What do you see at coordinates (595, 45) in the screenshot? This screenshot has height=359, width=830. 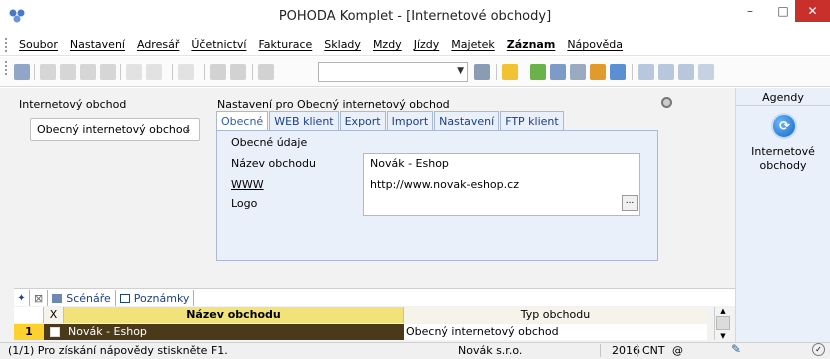 I see `menu-item-10: Nápověda` at bounding box center [595, 45].